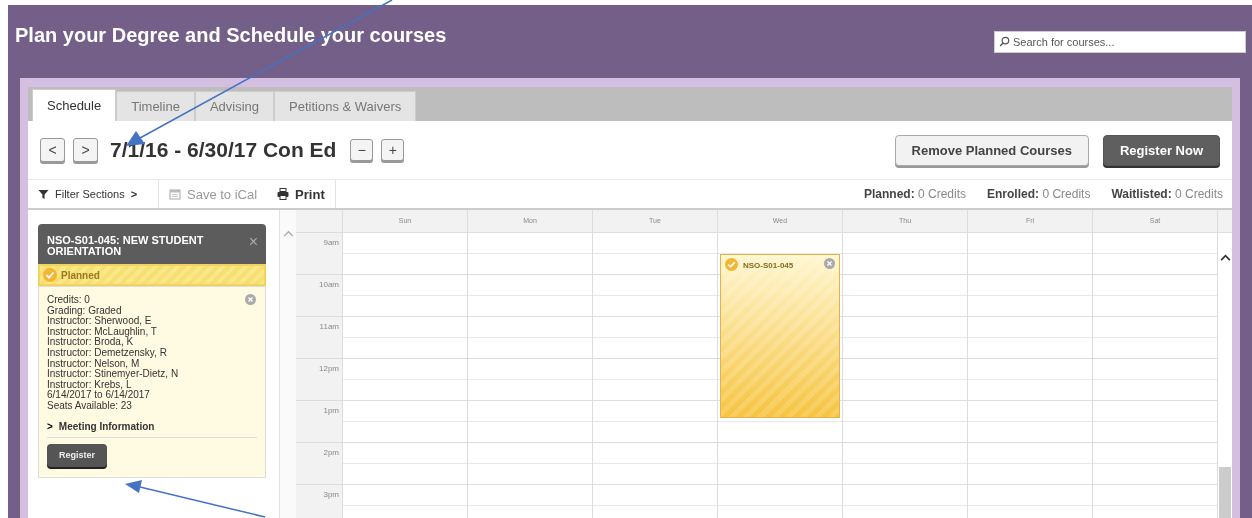  What do you see at coordinates (1225, 492) in the screenshot?
I see `scrollbar-thumb` at bounding box center [1225, 492].